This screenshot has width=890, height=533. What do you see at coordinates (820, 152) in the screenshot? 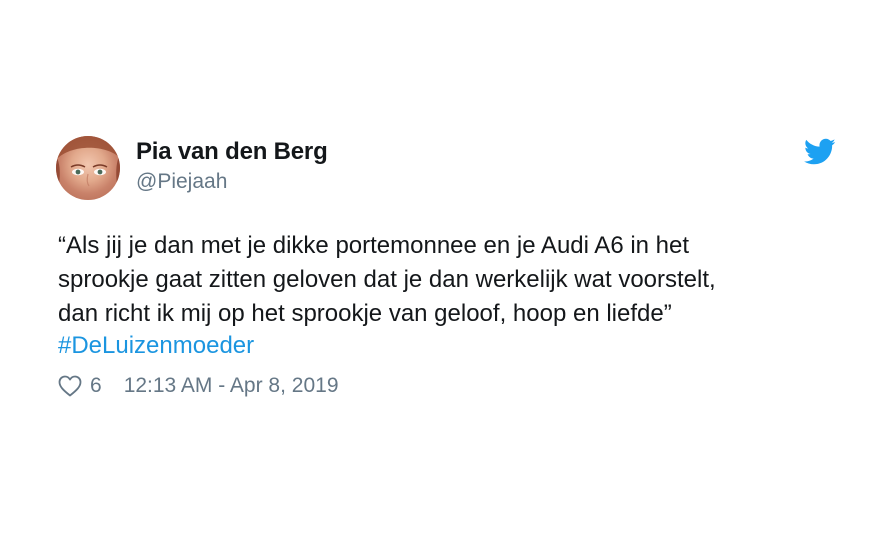
I see `twitter-bird-icon` at bounding box center [820, 152].